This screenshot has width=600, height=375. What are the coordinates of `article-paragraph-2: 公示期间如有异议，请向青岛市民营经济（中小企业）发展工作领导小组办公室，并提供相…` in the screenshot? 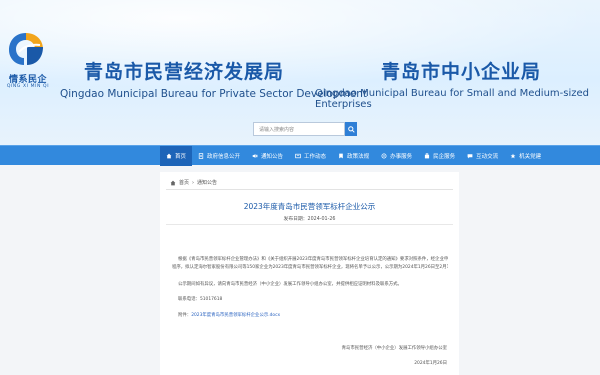 It's located at (290, 284).